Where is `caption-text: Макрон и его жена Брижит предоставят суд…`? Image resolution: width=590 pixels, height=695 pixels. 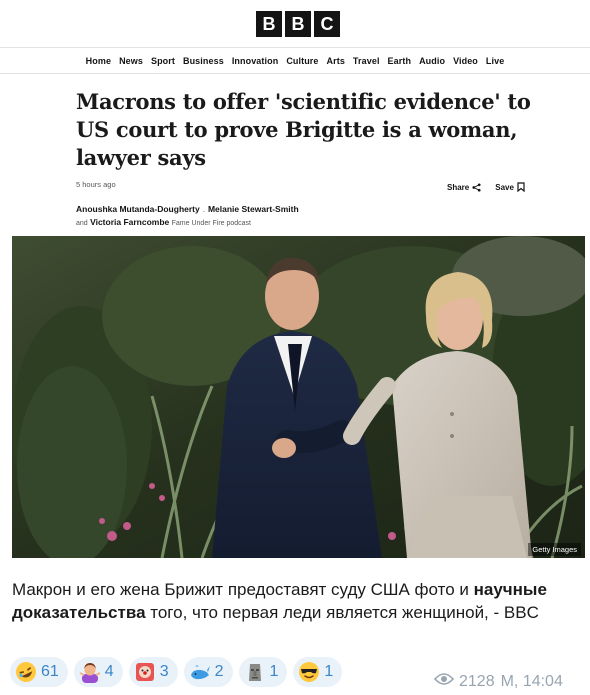 caption-text: Макрон и его жена Брижит предоставят суд… is located at coordinates (243, 589).